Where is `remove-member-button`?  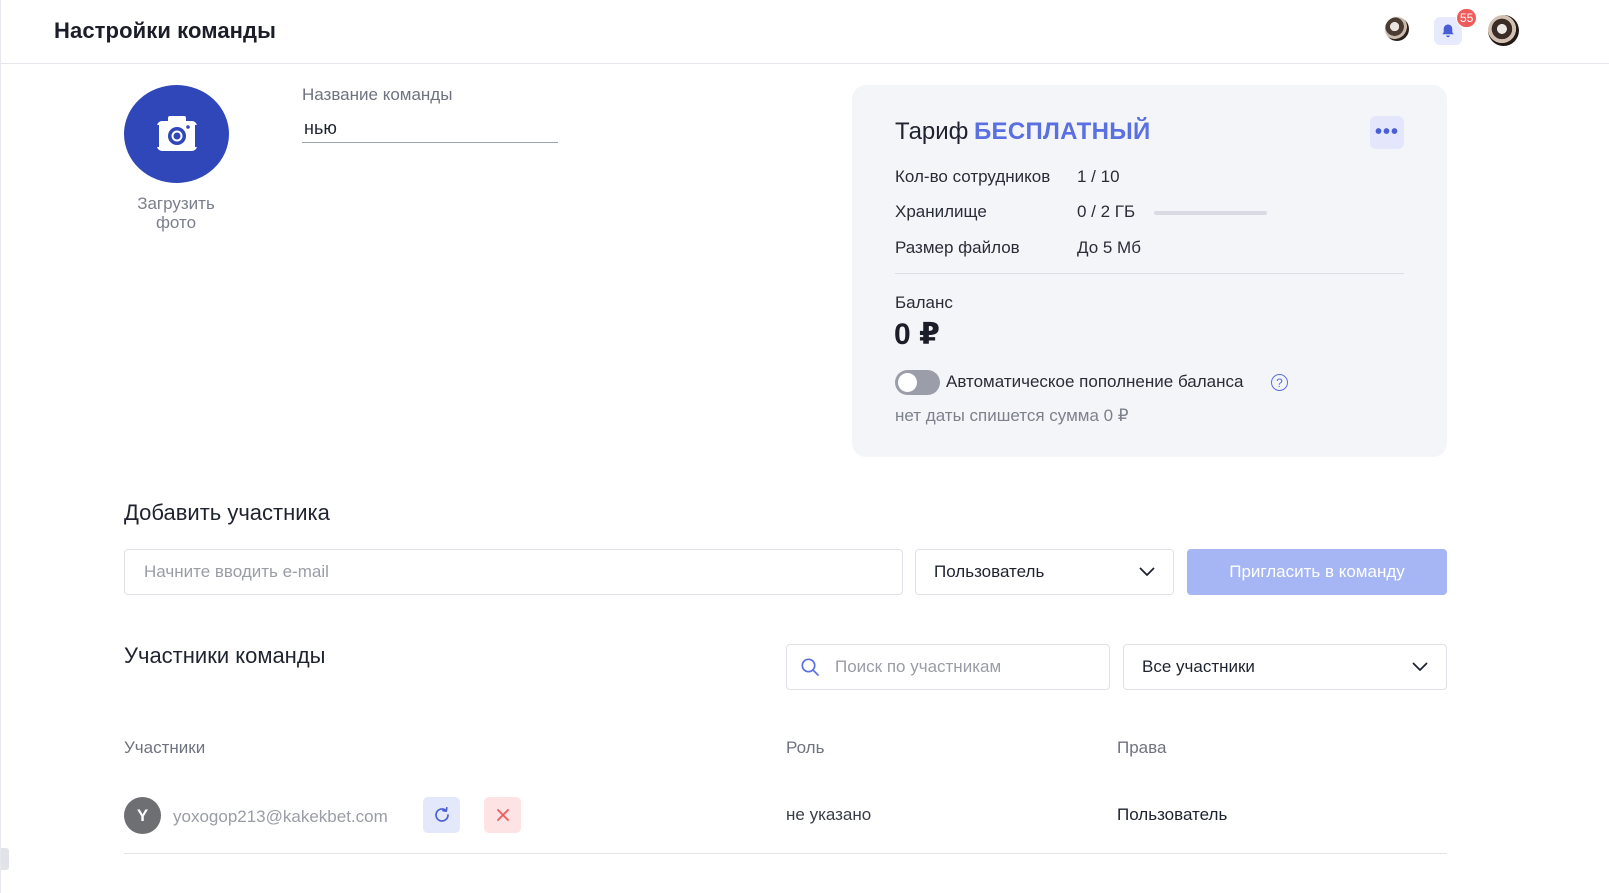 remove-member-button is located at coordinates (502, 815).